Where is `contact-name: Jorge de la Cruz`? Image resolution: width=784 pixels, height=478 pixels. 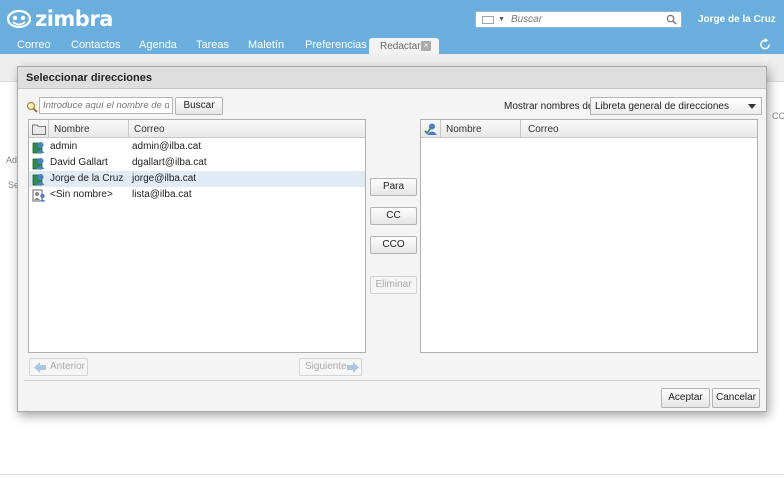 contact-name: Jorge de la Cruz is located at coordinates (87, 178).